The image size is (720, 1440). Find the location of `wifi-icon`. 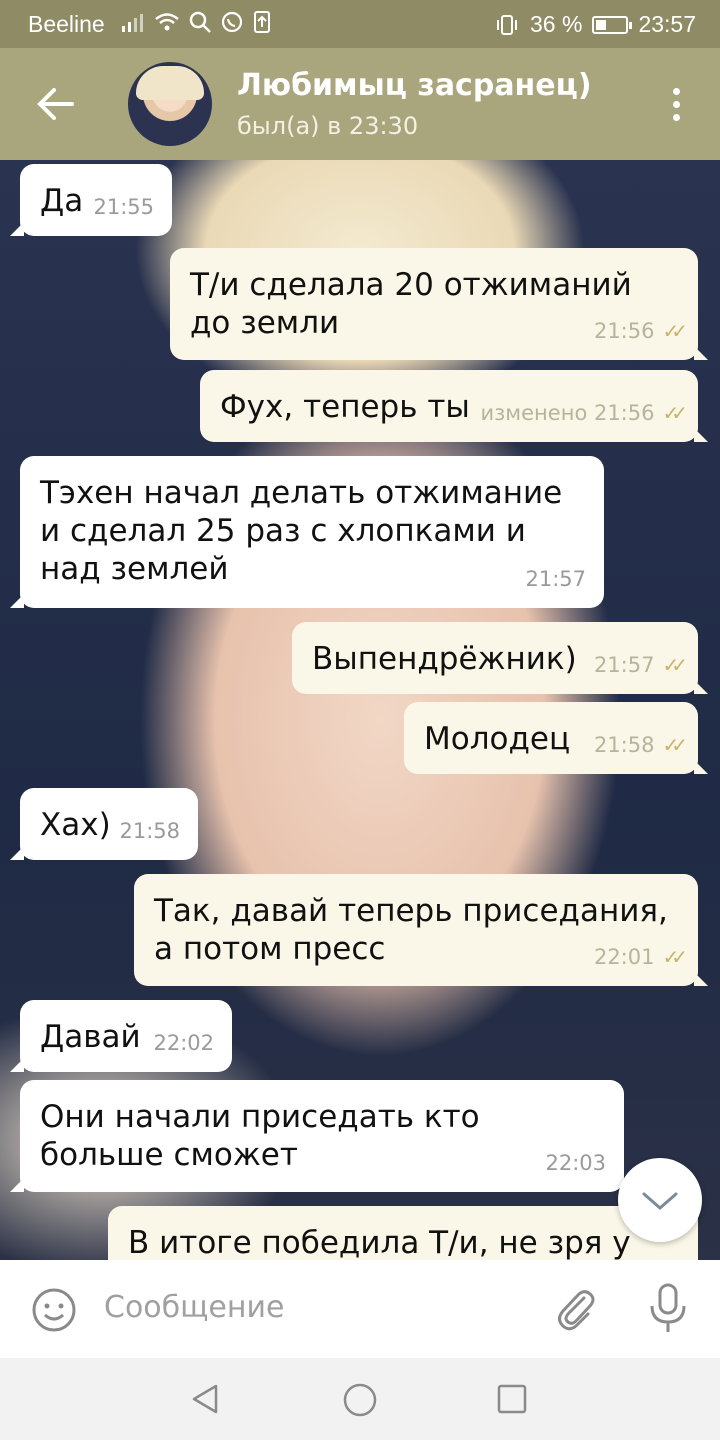

wifi-icon is located at coordinates (167, 22).